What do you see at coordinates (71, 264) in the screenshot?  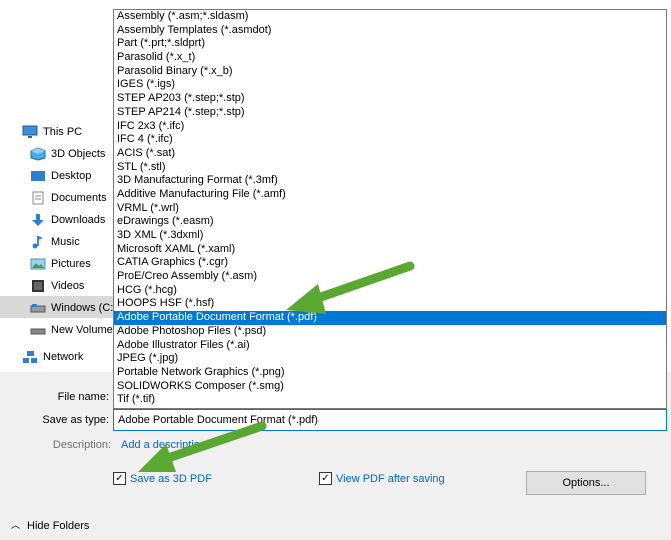 I see `nav-item-label: Pictures` at bounding box center [71, 264].